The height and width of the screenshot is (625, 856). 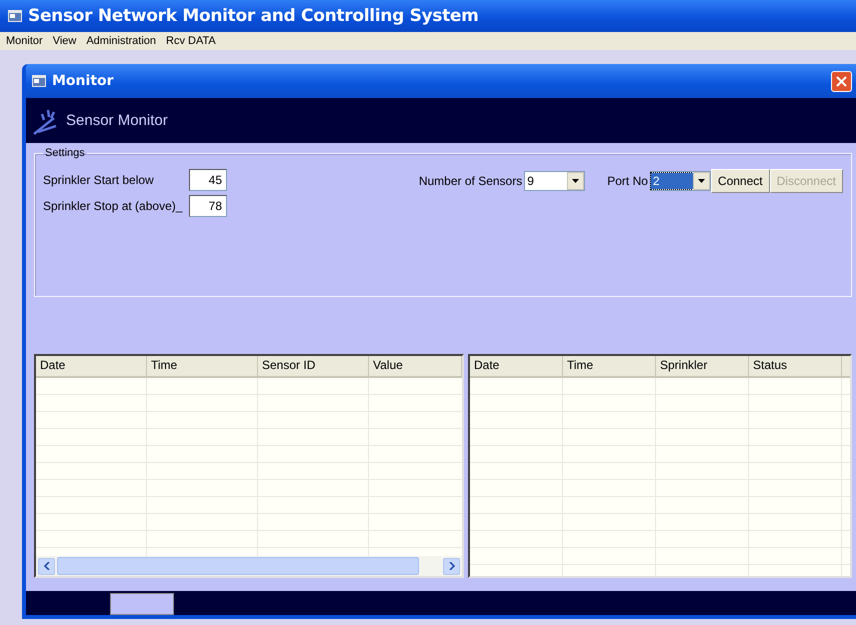 What do you see at coordinates (740, 181) in the screenshot?
I see `action-button: Connect` at bounding box center [740, 181].